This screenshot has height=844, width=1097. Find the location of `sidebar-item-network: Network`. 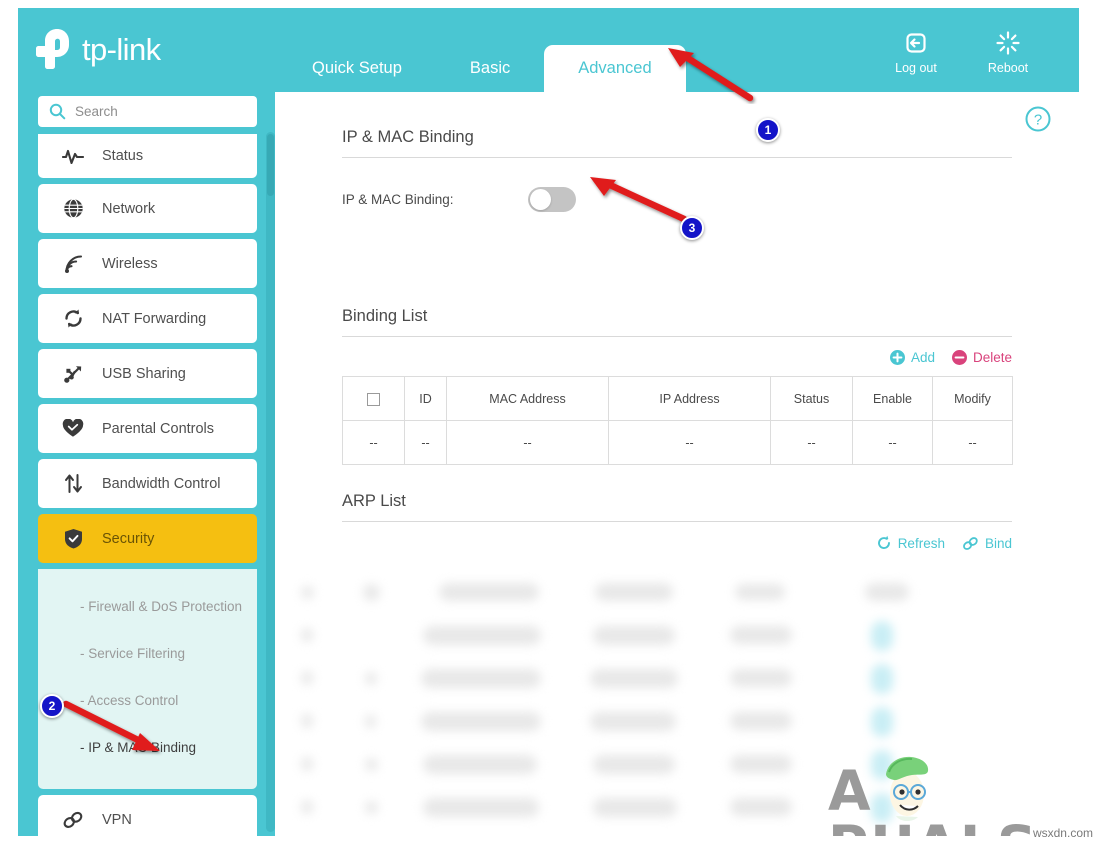

sidebar-item-network: Network is located at coordinates (147, 208).